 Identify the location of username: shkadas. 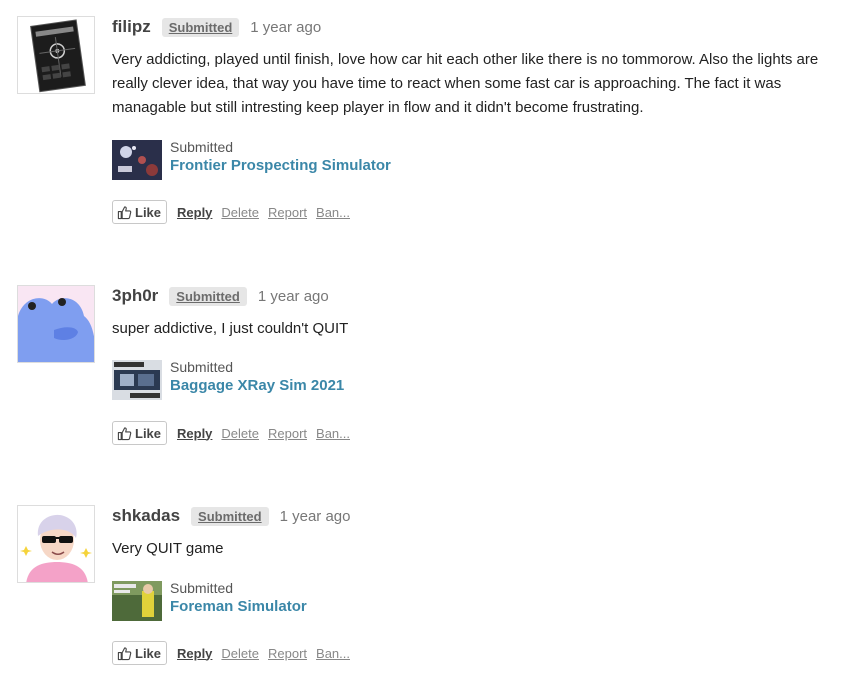
(146, 516).